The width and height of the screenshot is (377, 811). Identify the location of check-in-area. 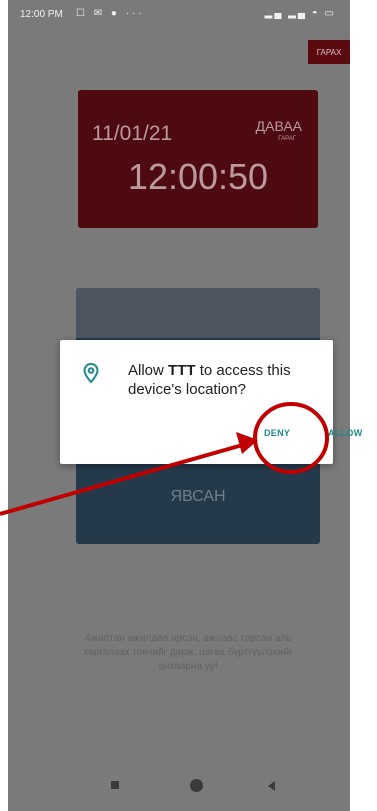
(198, 313).